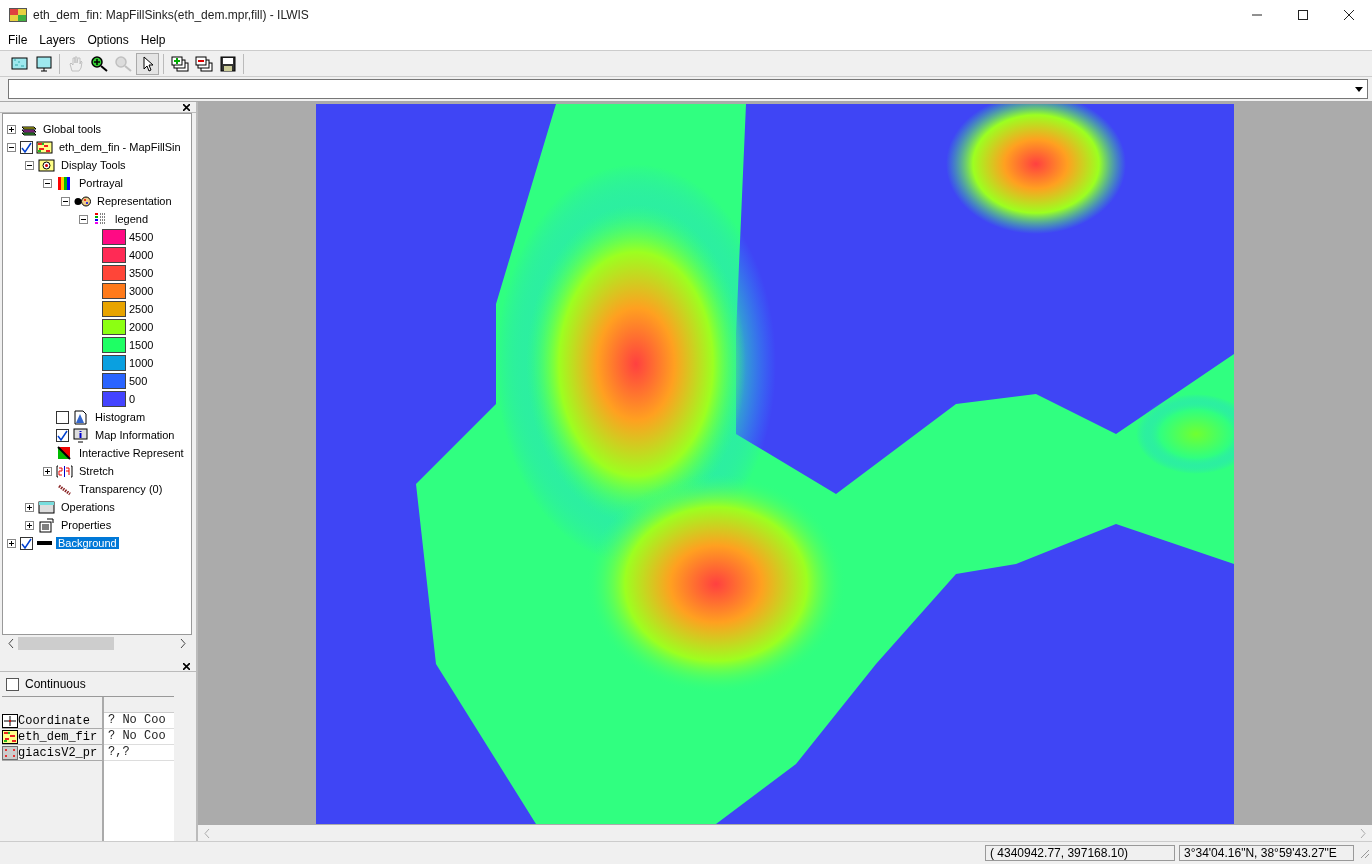 This screenshot has width=1372, height=864. I want to click on tree-item: Interactive Represent, so click(131, 453).